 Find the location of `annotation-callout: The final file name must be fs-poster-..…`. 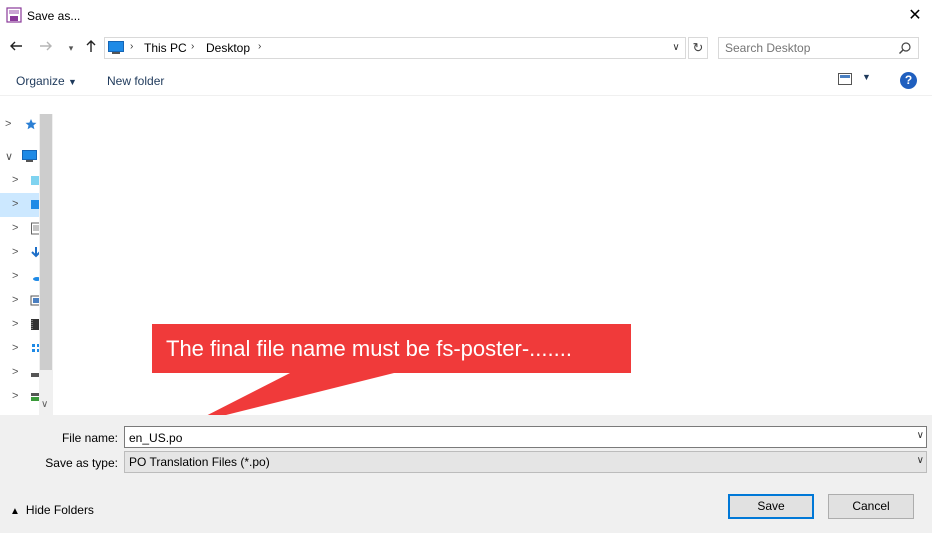

annotation-callout: The final file name must be fs-poster-..… is located at coordinates (391, 348).